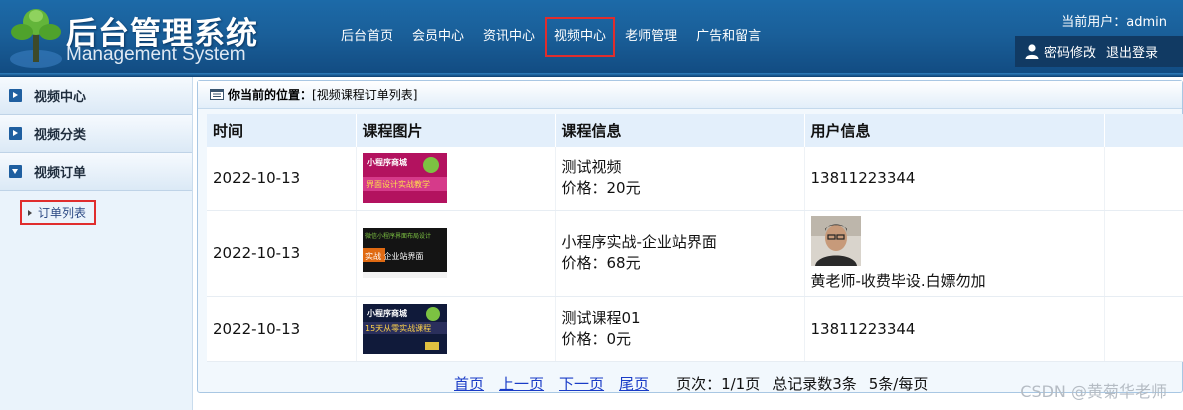 The image size is (1183, 410). Describe the element at coordinates (580, 37) in the screenshot. I see `nav-video-center: 视频中心` at that location.